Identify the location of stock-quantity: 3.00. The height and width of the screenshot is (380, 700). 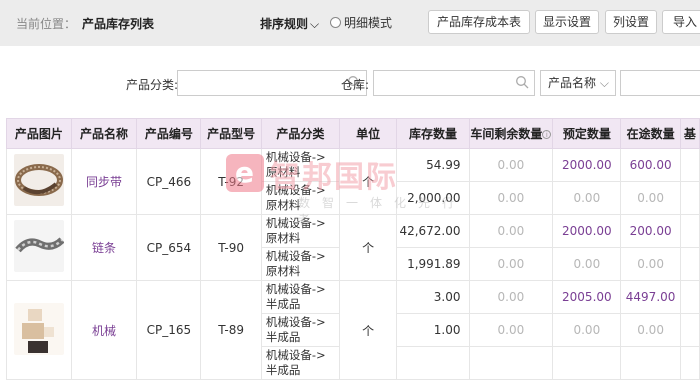
(433, 297).